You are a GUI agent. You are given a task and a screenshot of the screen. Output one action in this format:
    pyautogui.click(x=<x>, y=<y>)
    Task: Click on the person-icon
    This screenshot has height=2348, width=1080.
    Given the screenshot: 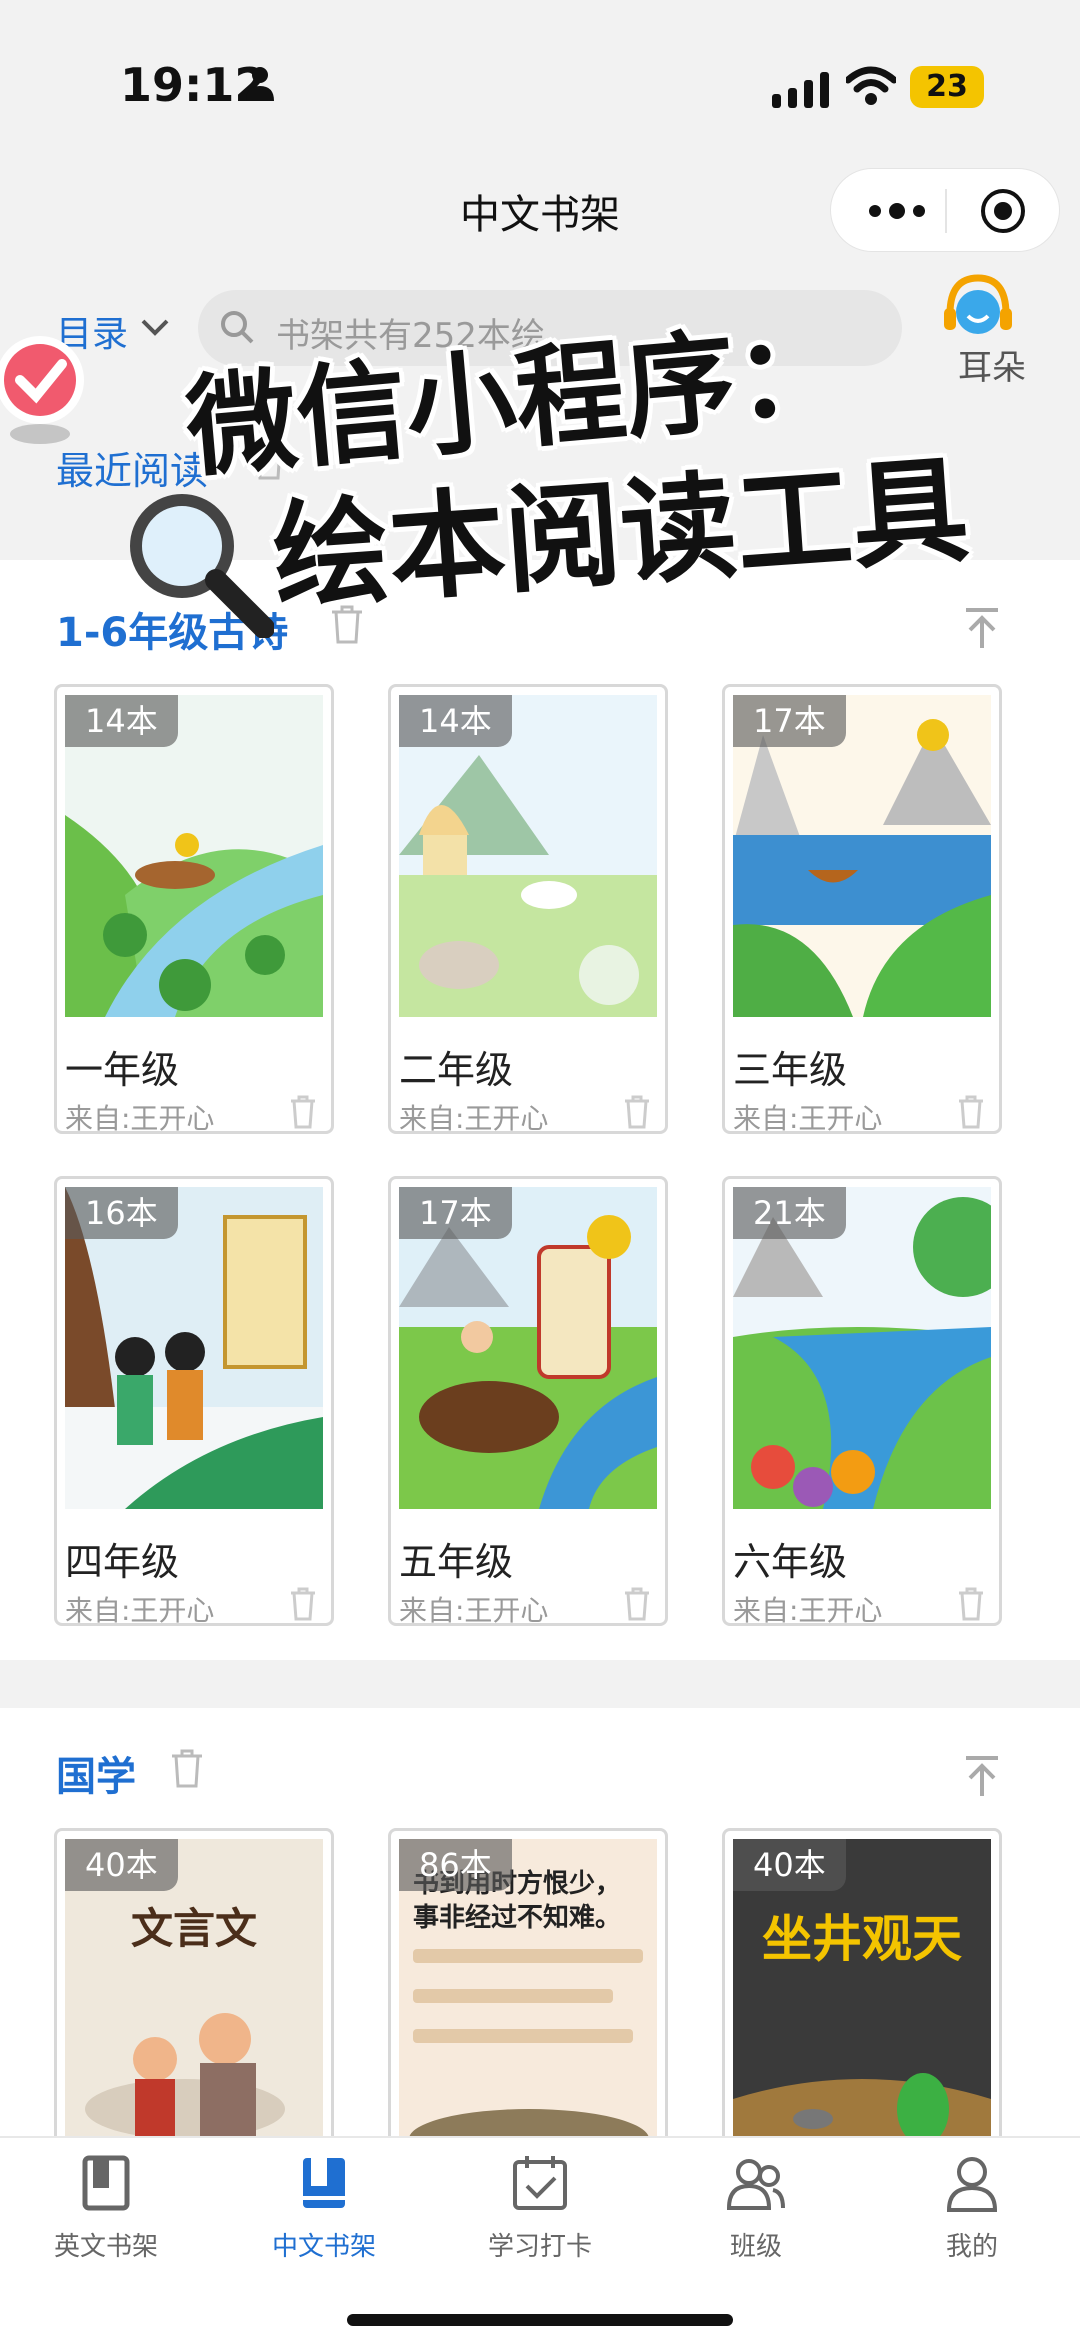 What is the action you would take?
    pyautogui.click(x=260, y=84)
    